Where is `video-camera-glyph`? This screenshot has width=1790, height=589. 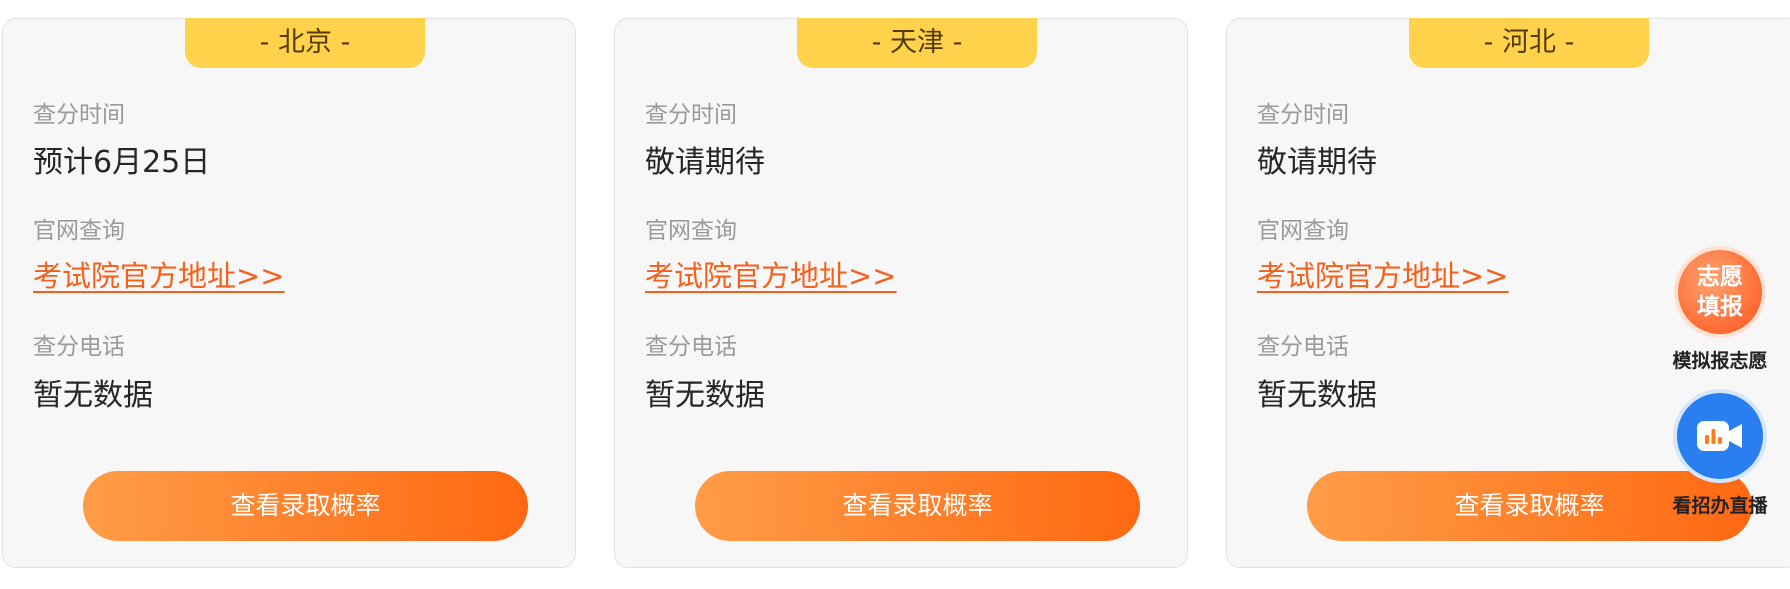
video-camera-glyph is located at coordinates (1719, 436).